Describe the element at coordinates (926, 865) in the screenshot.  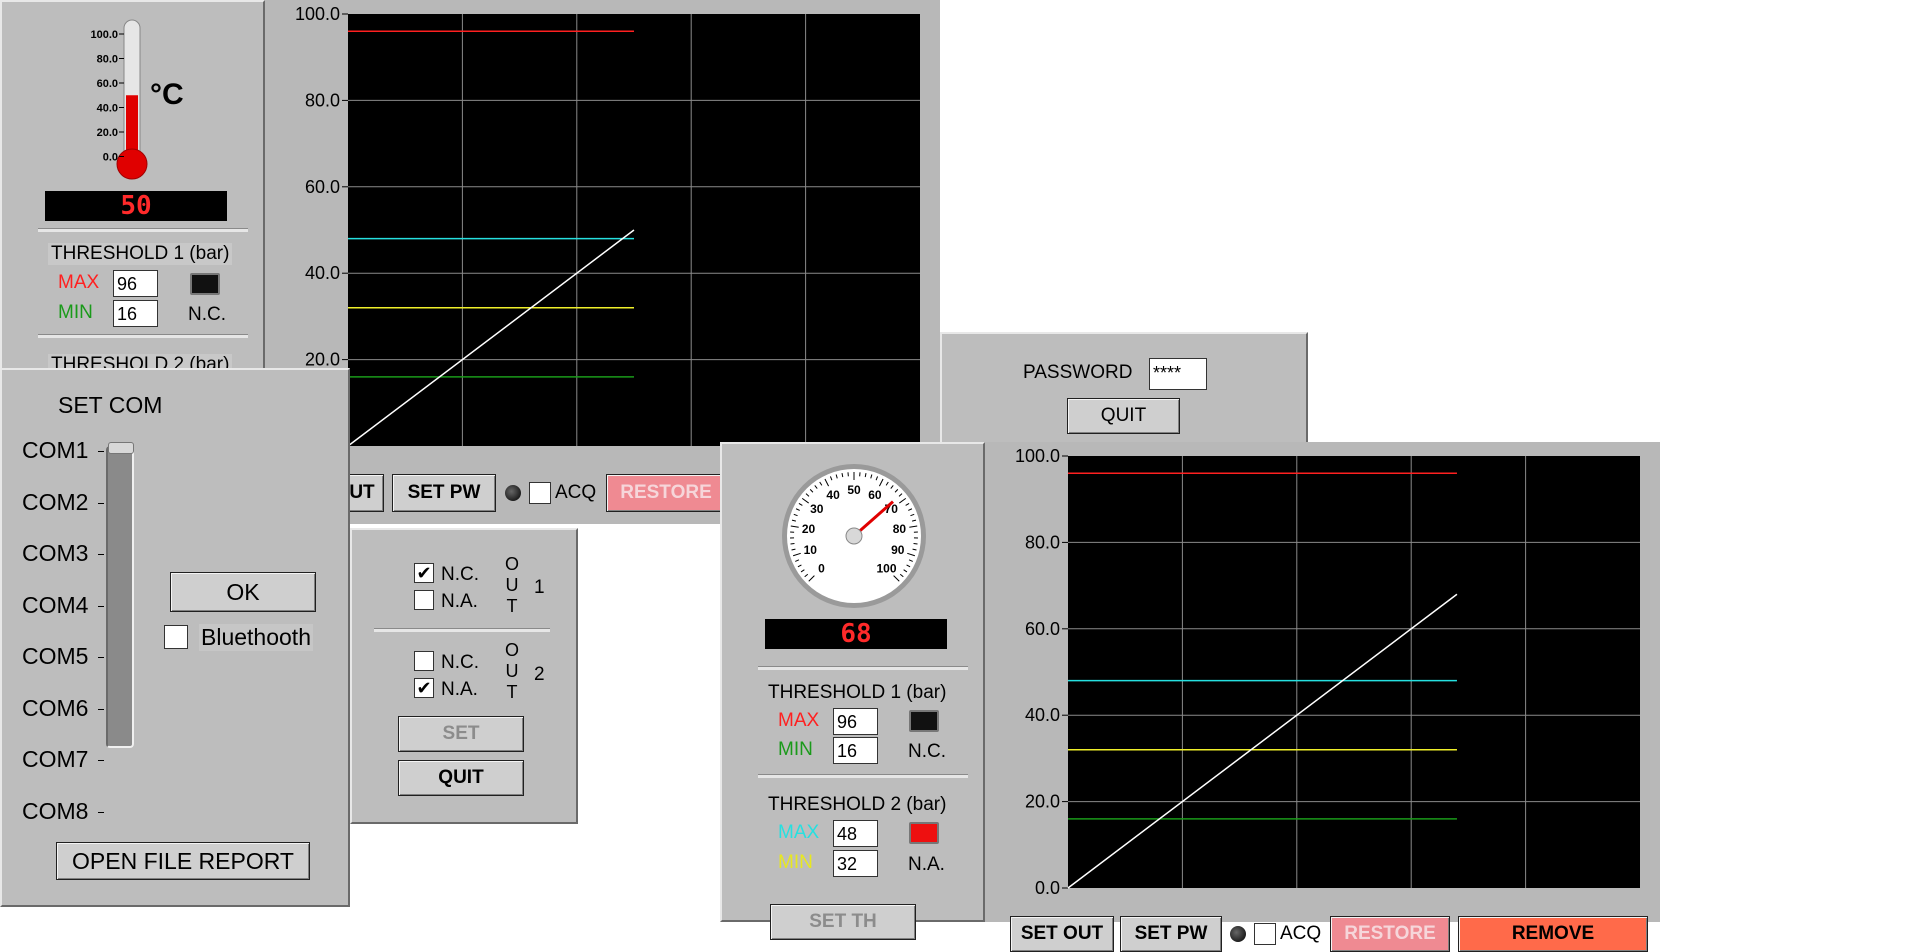
I see `threshold2-state-b: N.A.` at that location.